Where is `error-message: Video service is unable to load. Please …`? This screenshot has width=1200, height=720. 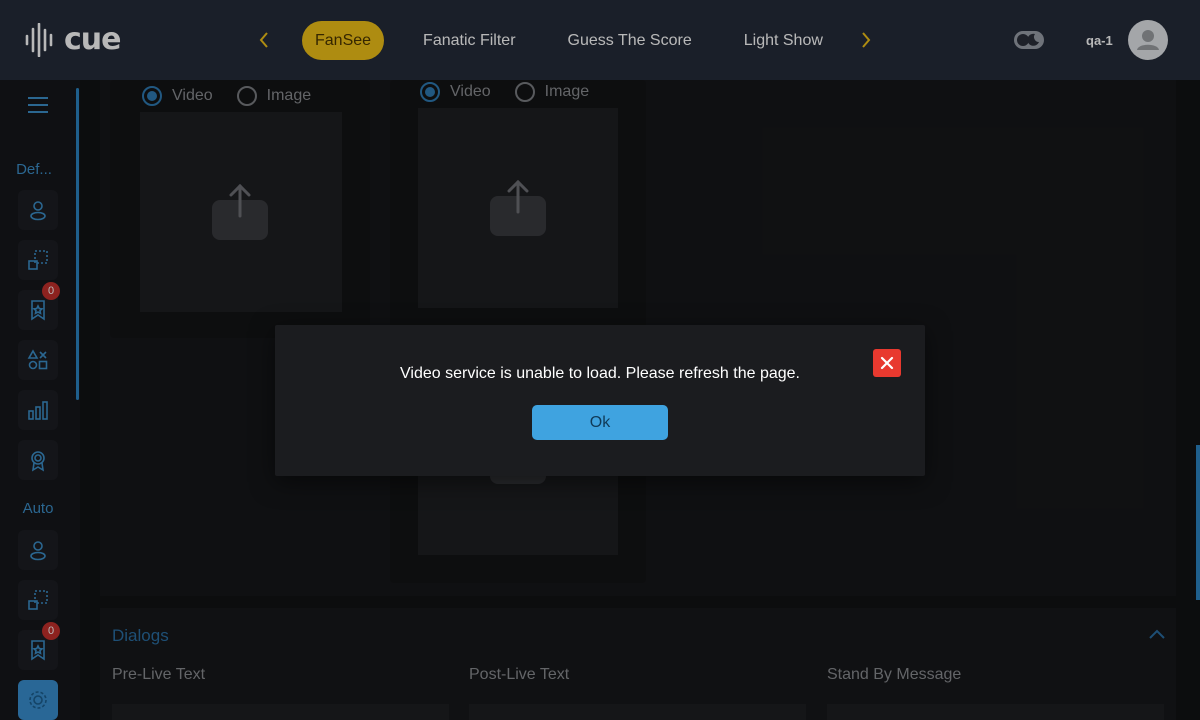
error-message: Video service is unable to load. Please … is located at coordinates (600, 373).